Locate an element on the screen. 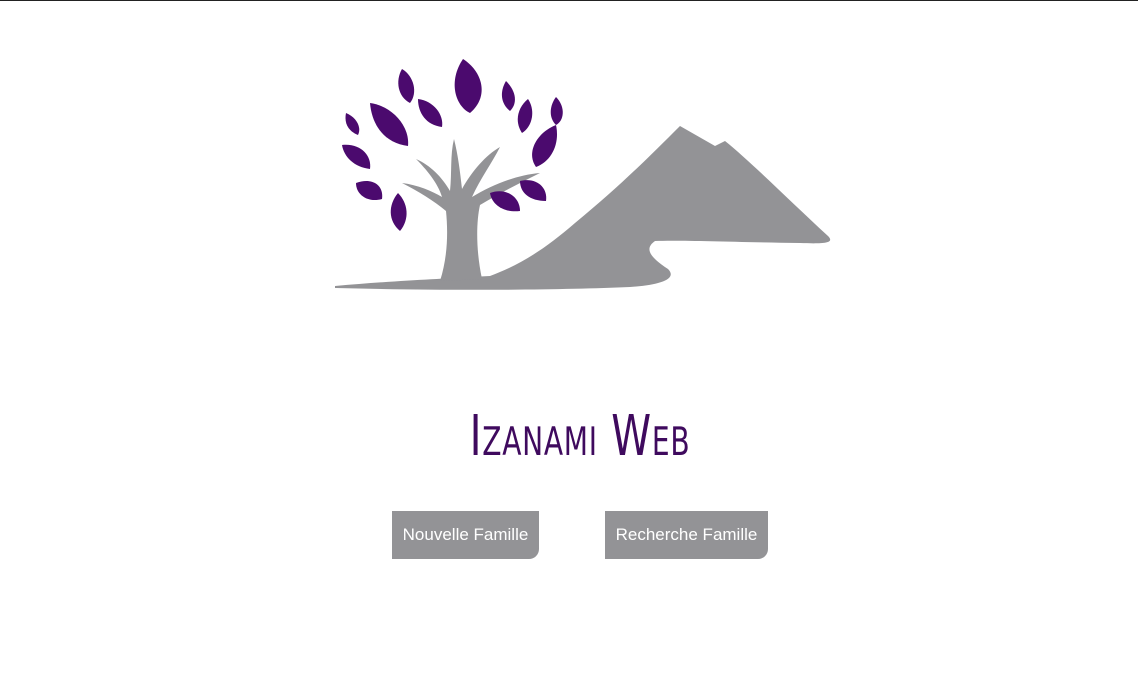 This screenshot has width=1138, height=700. new-family-button: Nouvelle Famille is located at coordinates (465, 535).